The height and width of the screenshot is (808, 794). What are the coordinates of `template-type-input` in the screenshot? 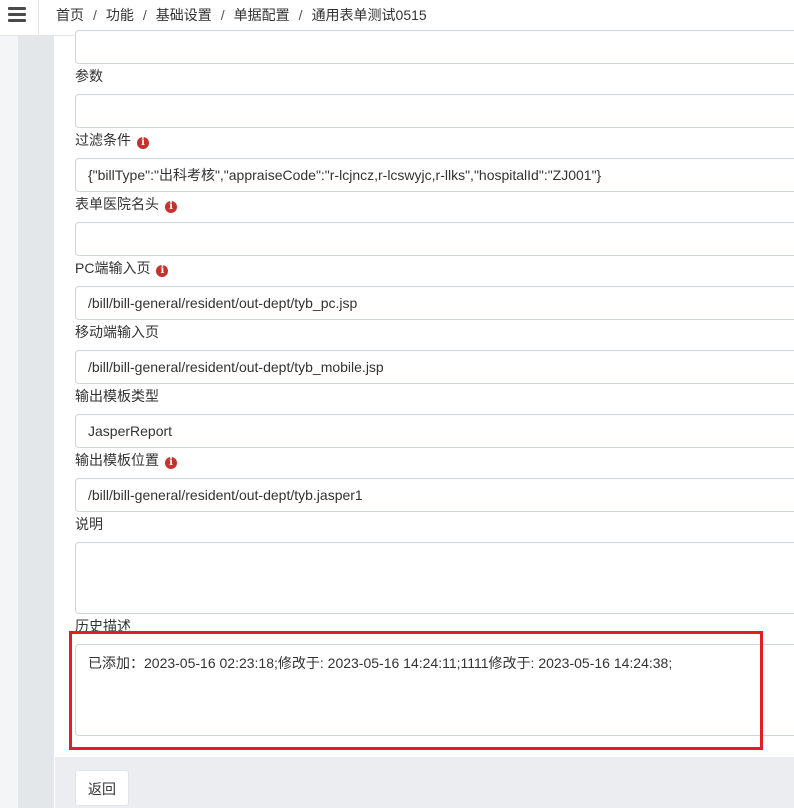 It's located at (434, 431).